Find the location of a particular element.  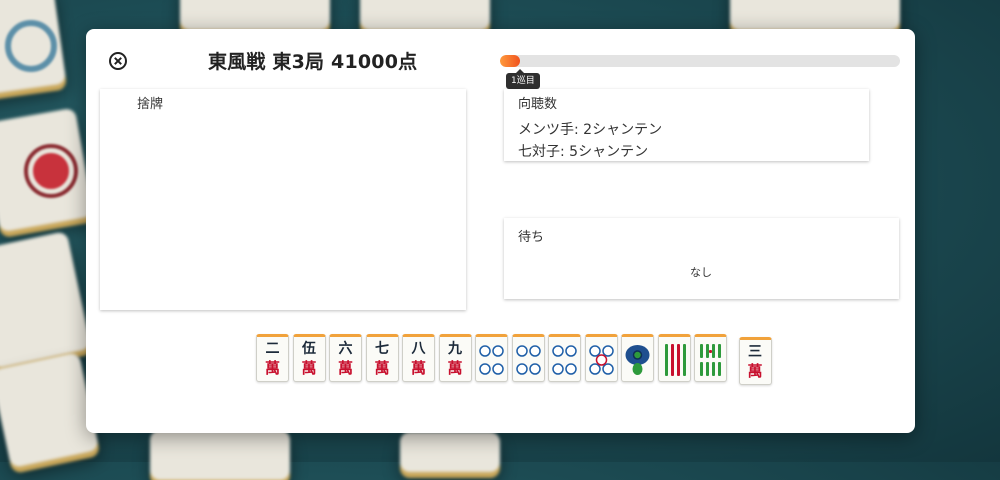

hand-tile: 六萬 is located at coordinates (345, 358).